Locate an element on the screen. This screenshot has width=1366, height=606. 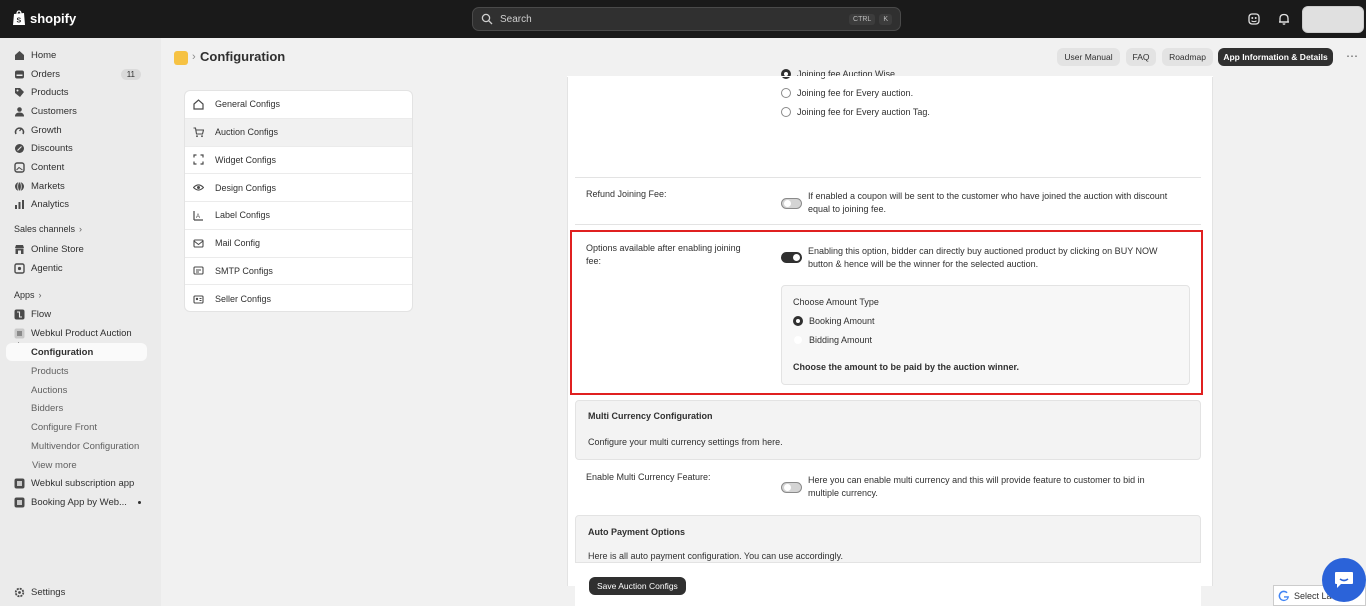
shopify-logo: S shopify is located at coordinates (44, 18).